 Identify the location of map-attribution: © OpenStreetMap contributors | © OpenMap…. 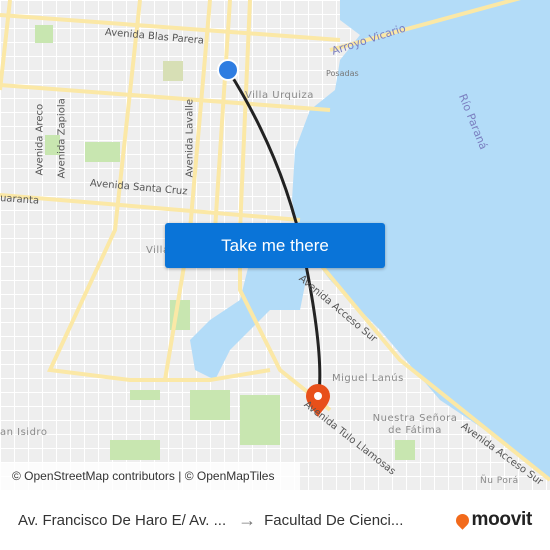
(150, 476).